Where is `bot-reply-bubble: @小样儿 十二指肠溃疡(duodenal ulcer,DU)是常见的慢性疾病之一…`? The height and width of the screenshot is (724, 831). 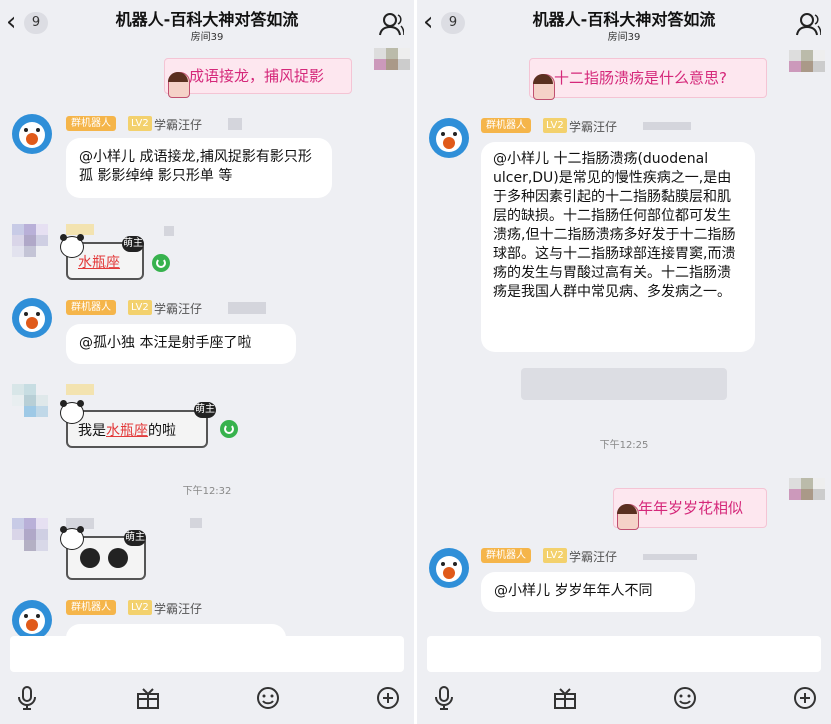
bot-reply-bubble: @小样儿 十二指肠溃疡(duodenal ulcer,DU)是常见的慢性疾病之一… is located at coordinates (618, 247).